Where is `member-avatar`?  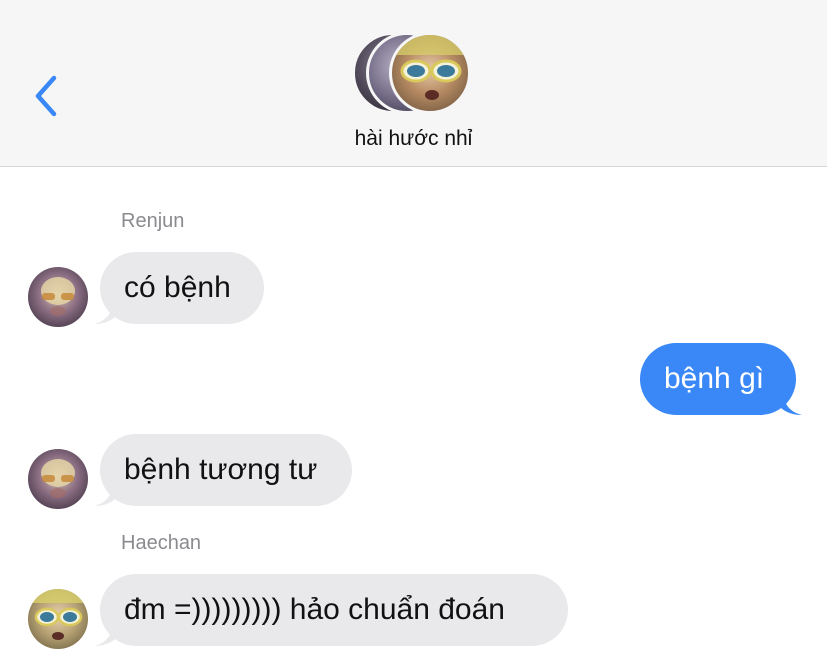 member-avatar is located at coordinates (430, 73).